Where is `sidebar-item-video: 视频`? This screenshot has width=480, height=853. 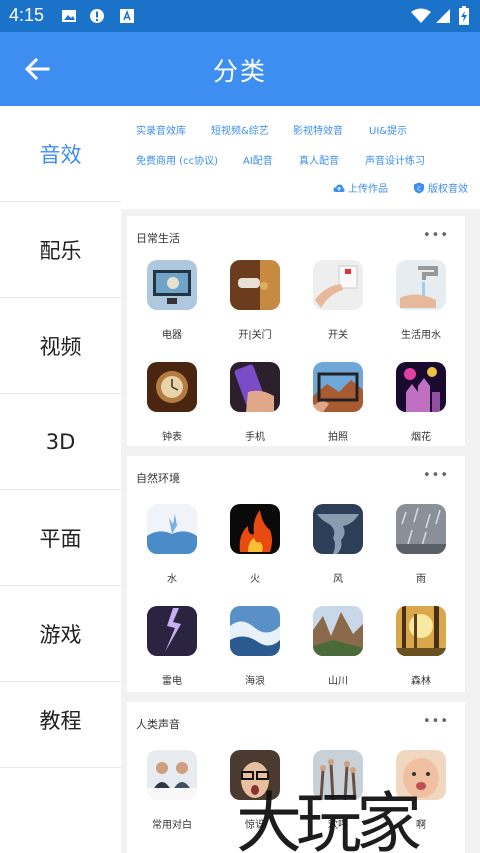 sidebar-item-video: 视频 is located at coordinates (60, 346).